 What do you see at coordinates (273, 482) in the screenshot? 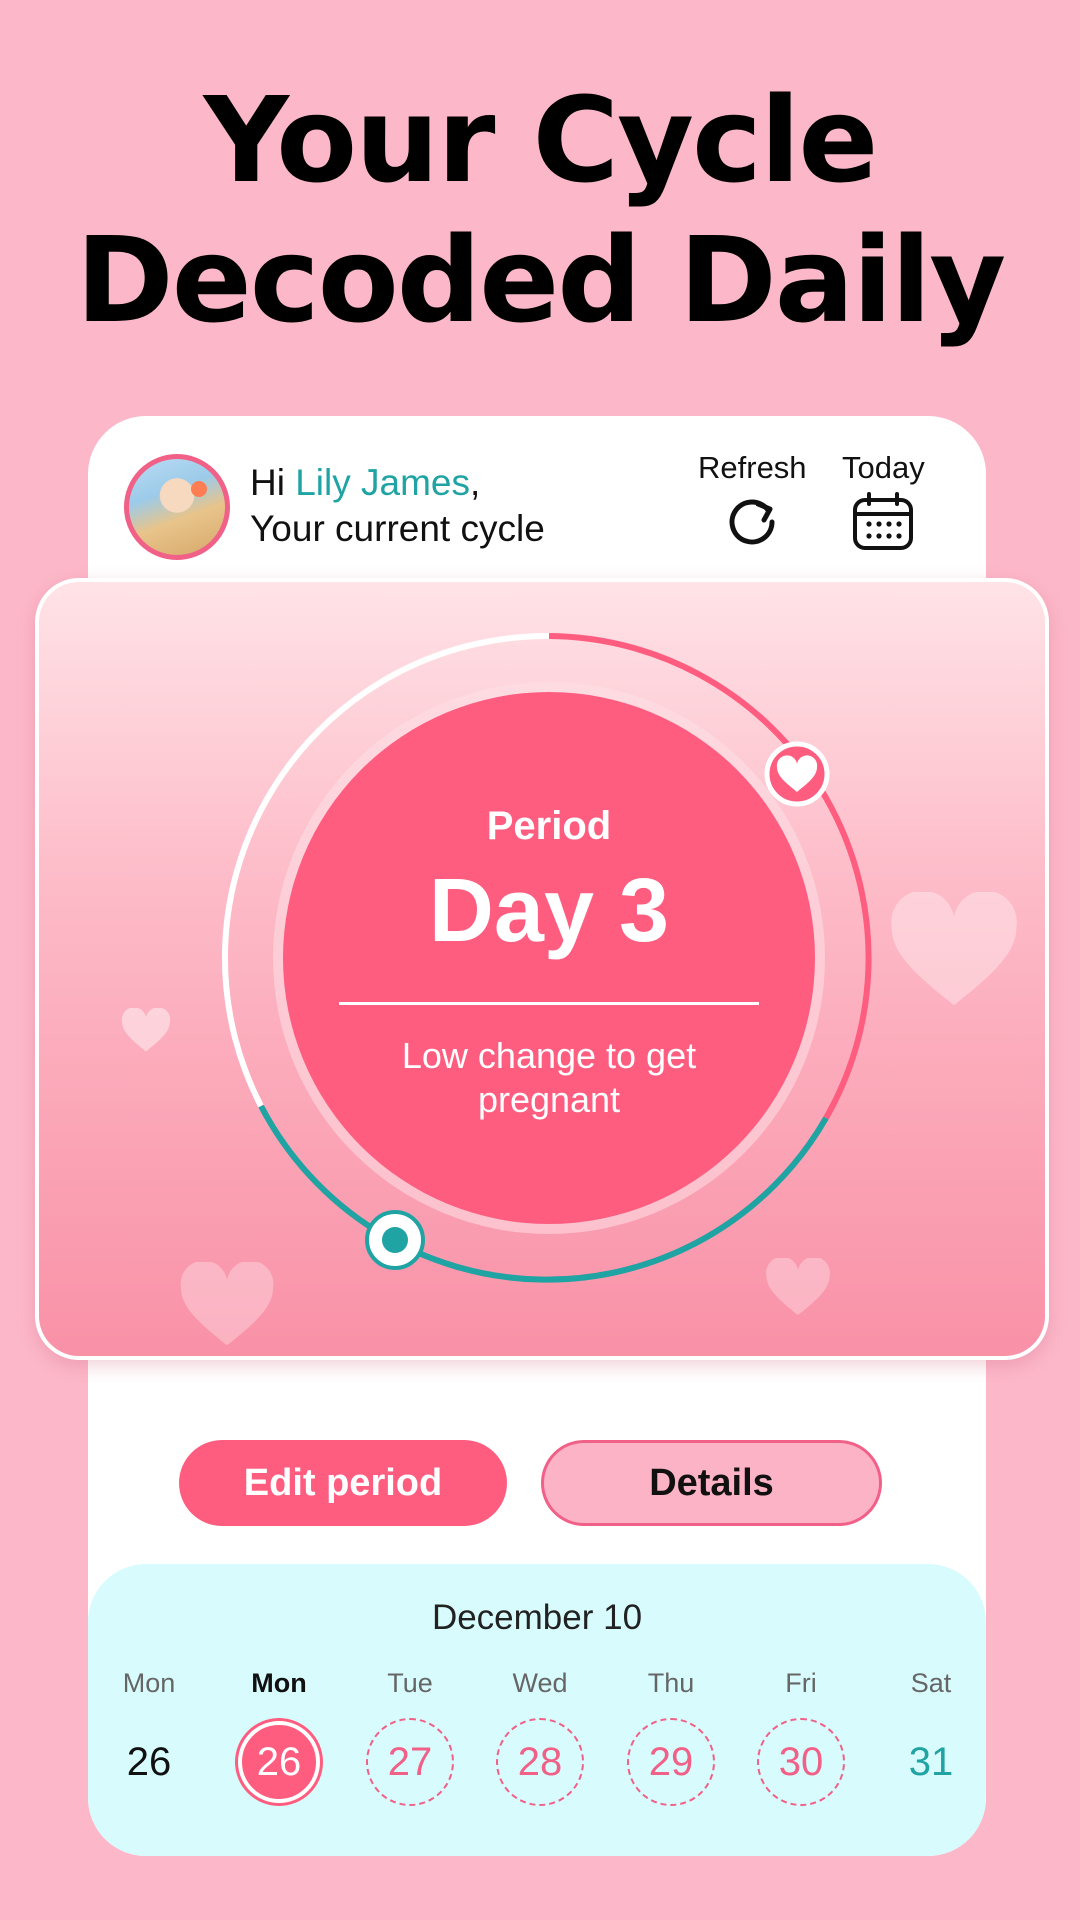
I see `greeting-prefix: Hi` at bounding box center [273, 482].